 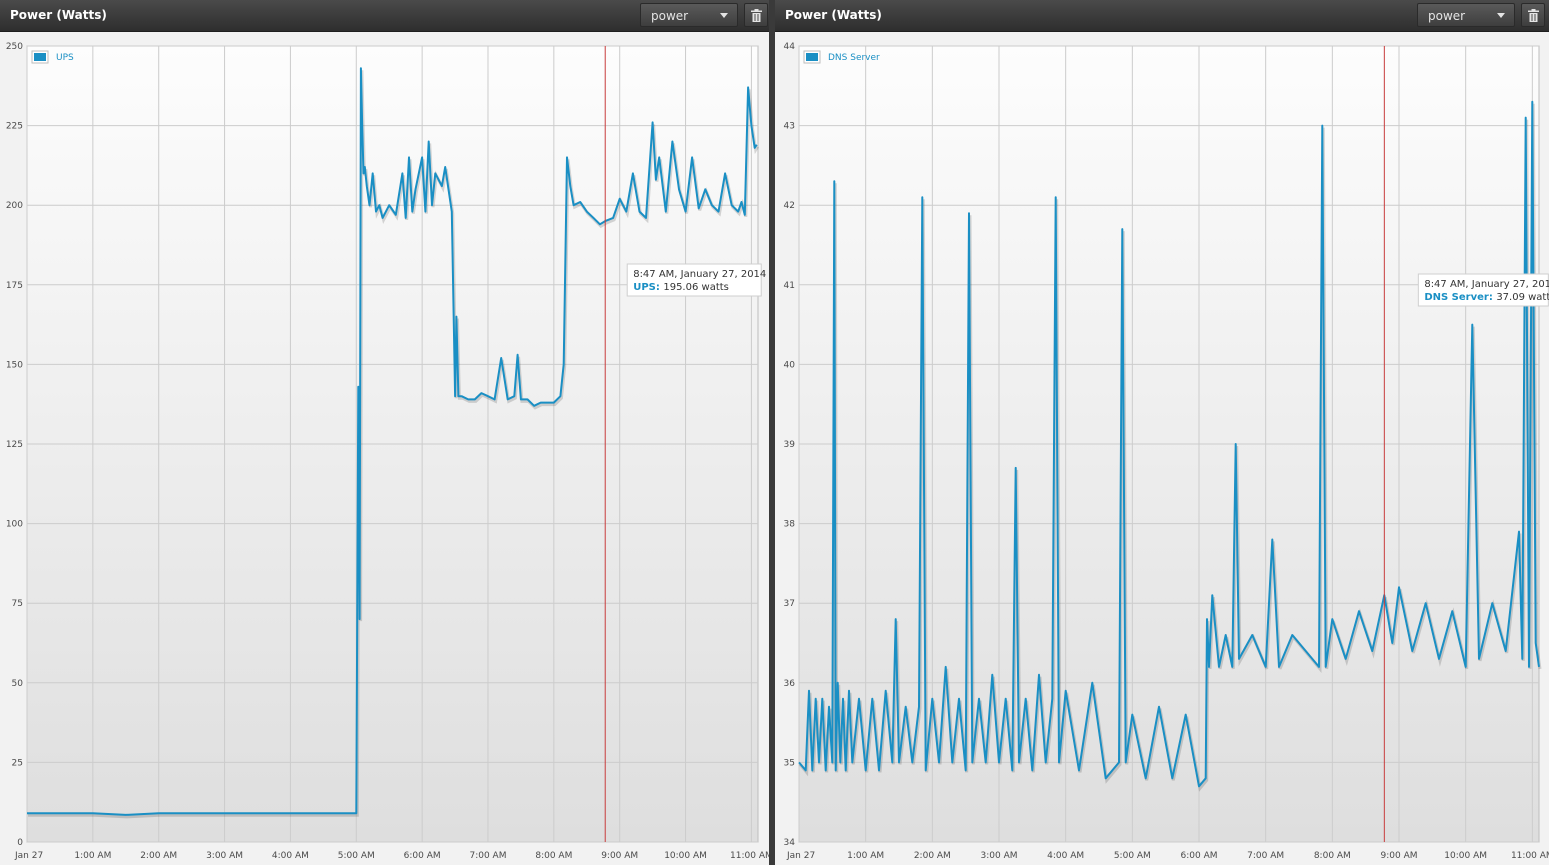 What do you see at coordinates (65, 58) in the screenshot?
I see `legend-label: UPS` at bounding box center [65, 58].